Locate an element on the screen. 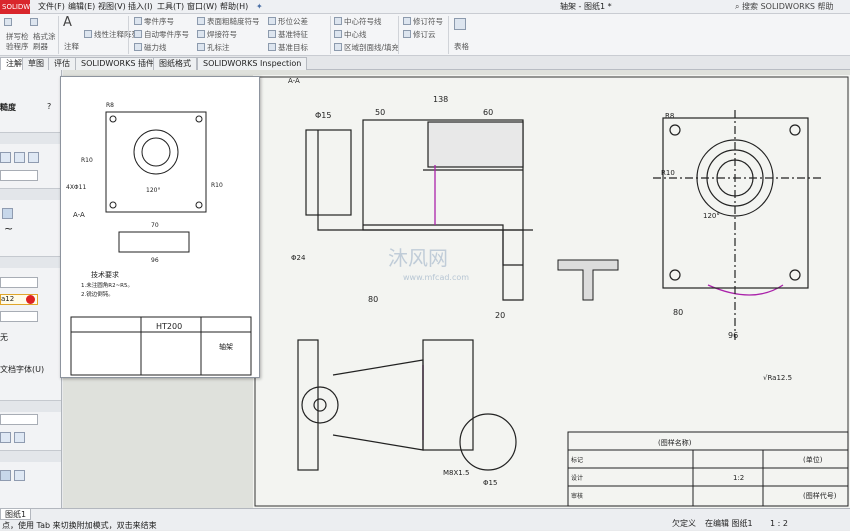 The image size is (850, 531). linear-note-pattern-button: 线性注释阵列 is located at coordinates (111, 34).